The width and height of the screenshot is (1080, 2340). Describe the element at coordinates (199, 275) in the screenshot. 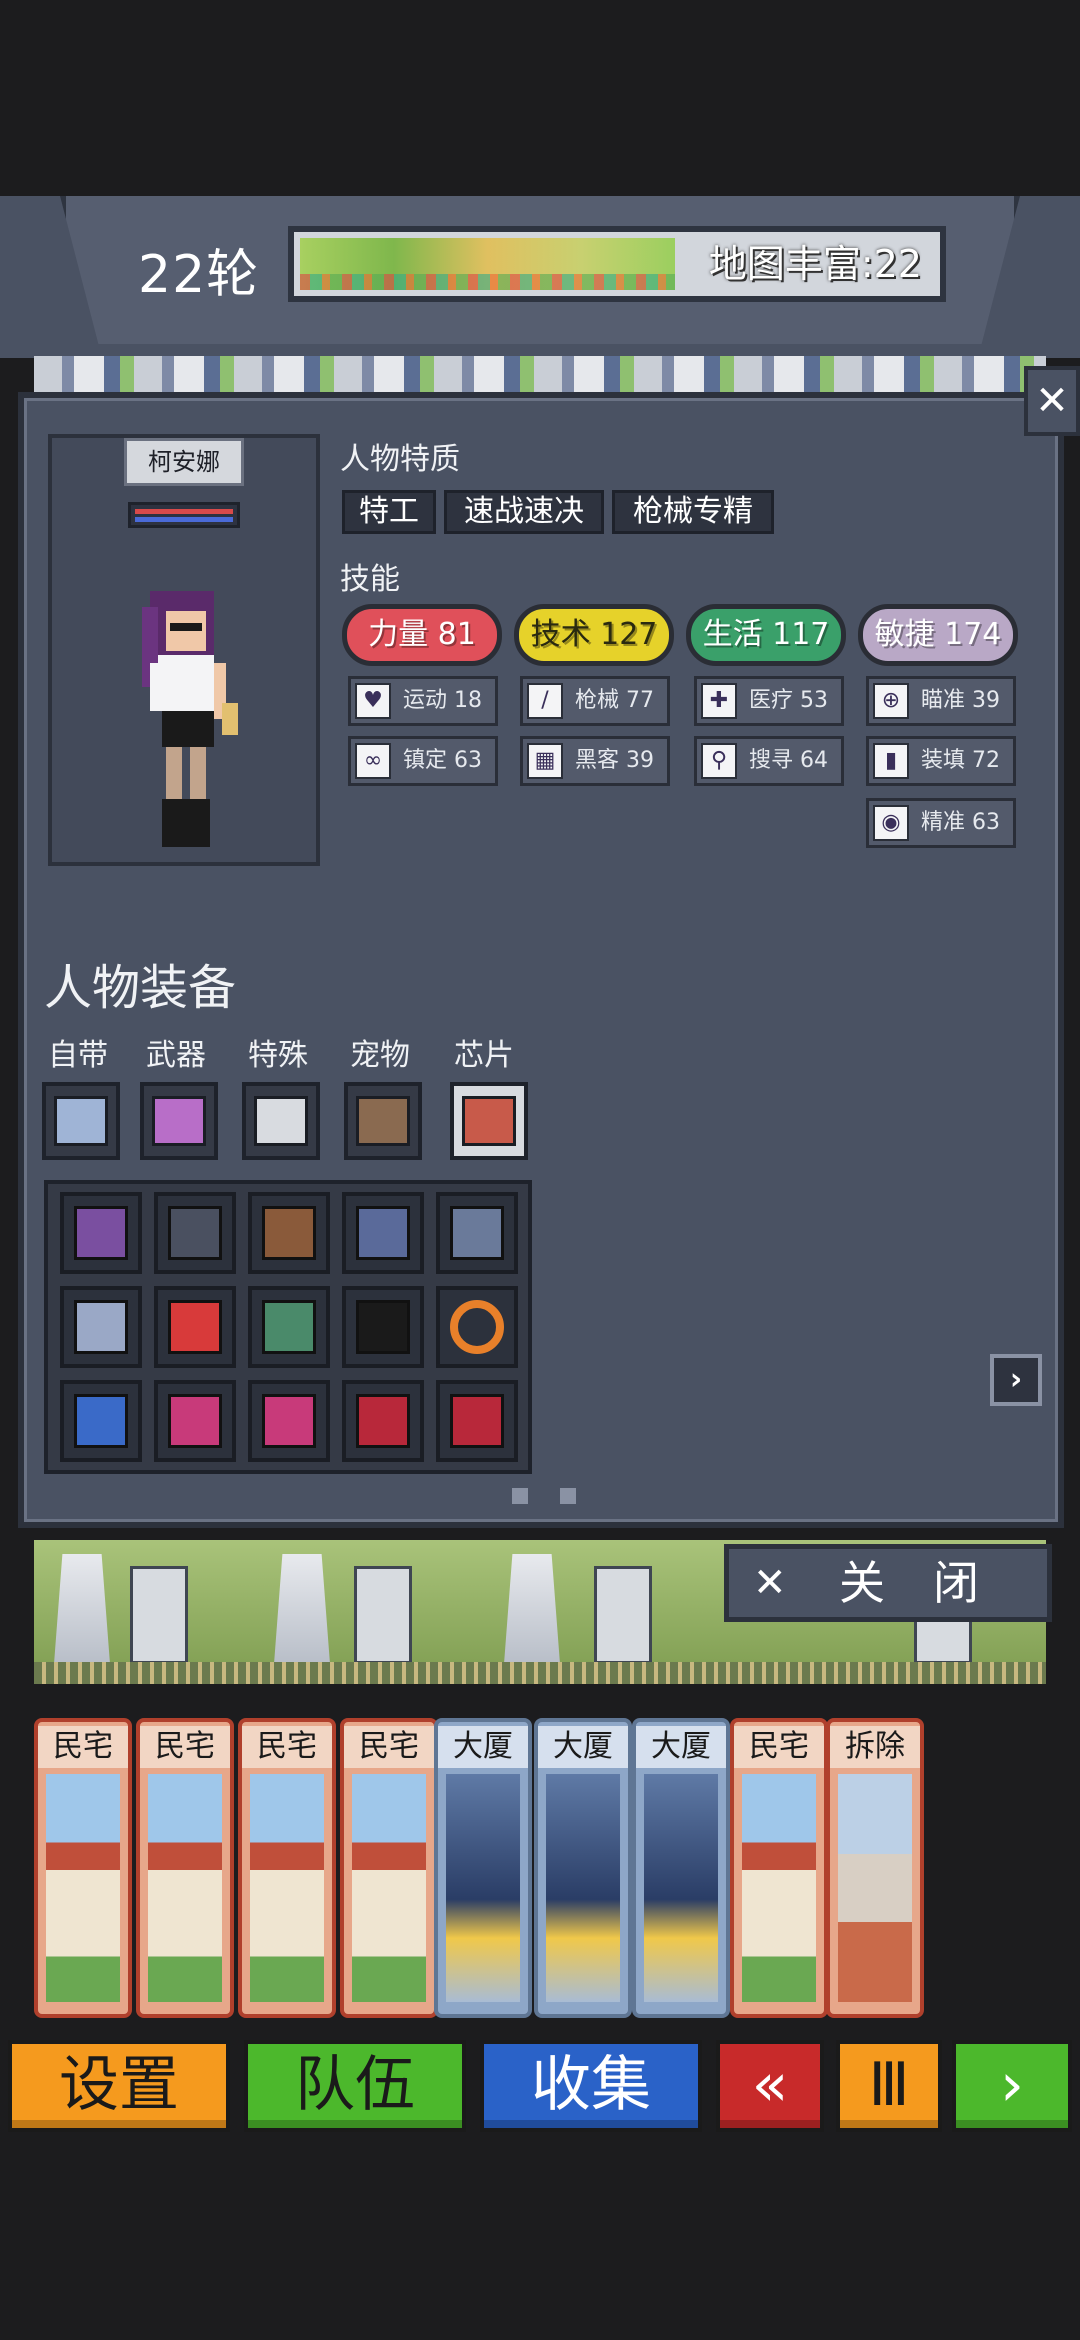

I see `round-counter: 22轮` at that location.